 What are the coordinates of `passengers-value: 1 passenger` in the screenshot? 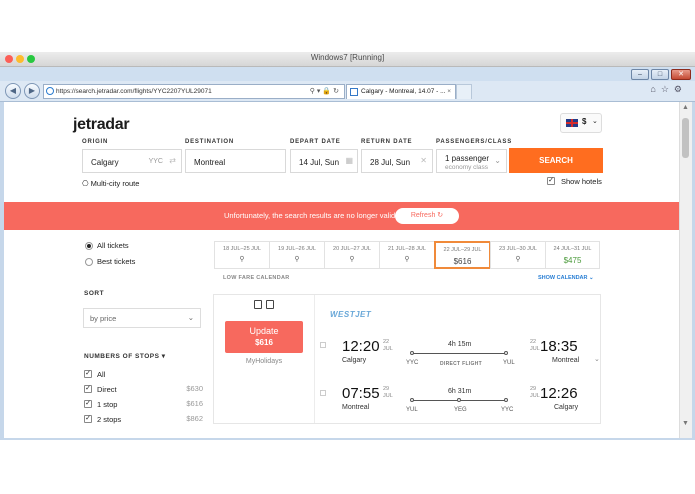 It's located at (467, 158).